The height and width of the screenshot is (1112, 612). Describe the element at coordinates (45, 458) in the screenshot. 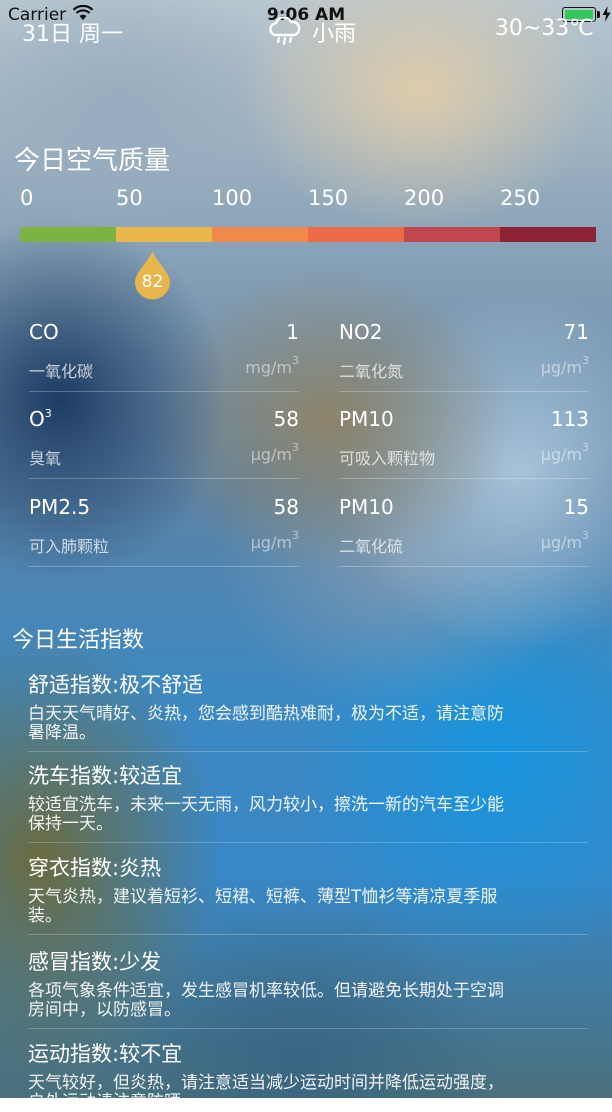

I see `pollutant-chinese-name: 臭氧` at that location.